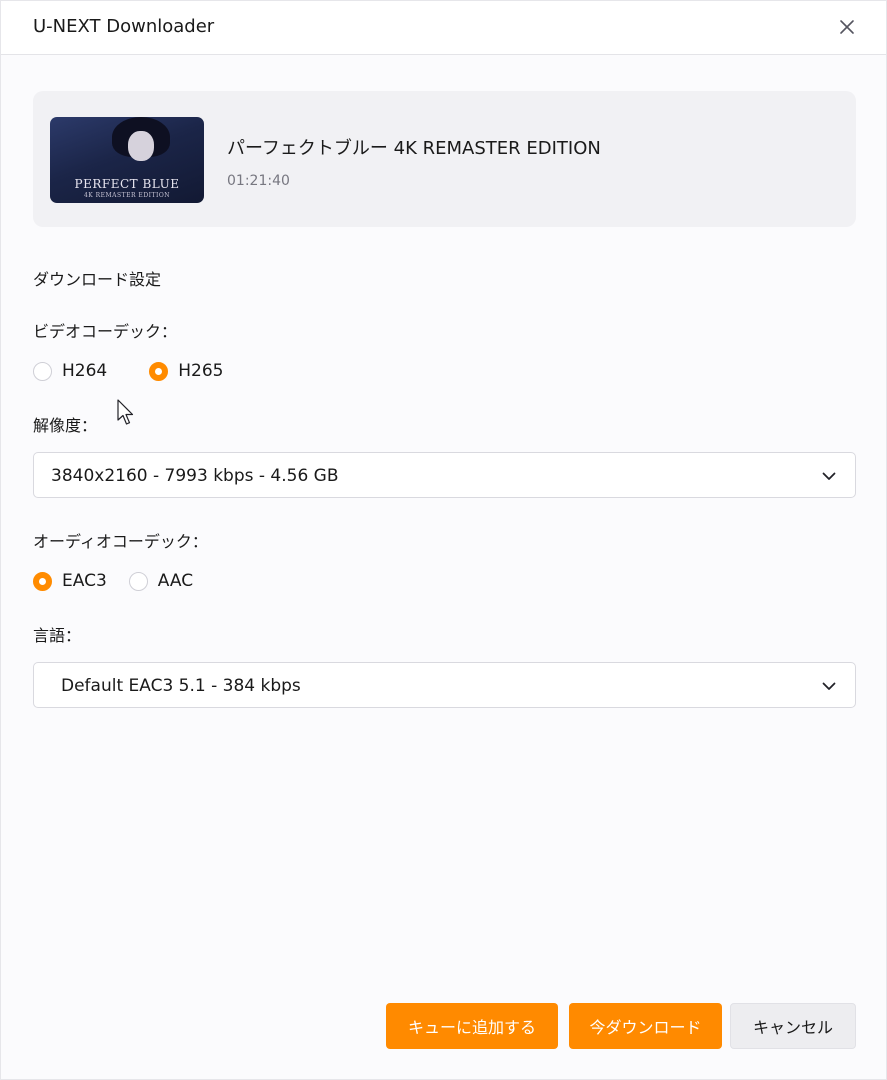  I want to click on title-bar: U-NEXT Downloader, so click(443, 28).